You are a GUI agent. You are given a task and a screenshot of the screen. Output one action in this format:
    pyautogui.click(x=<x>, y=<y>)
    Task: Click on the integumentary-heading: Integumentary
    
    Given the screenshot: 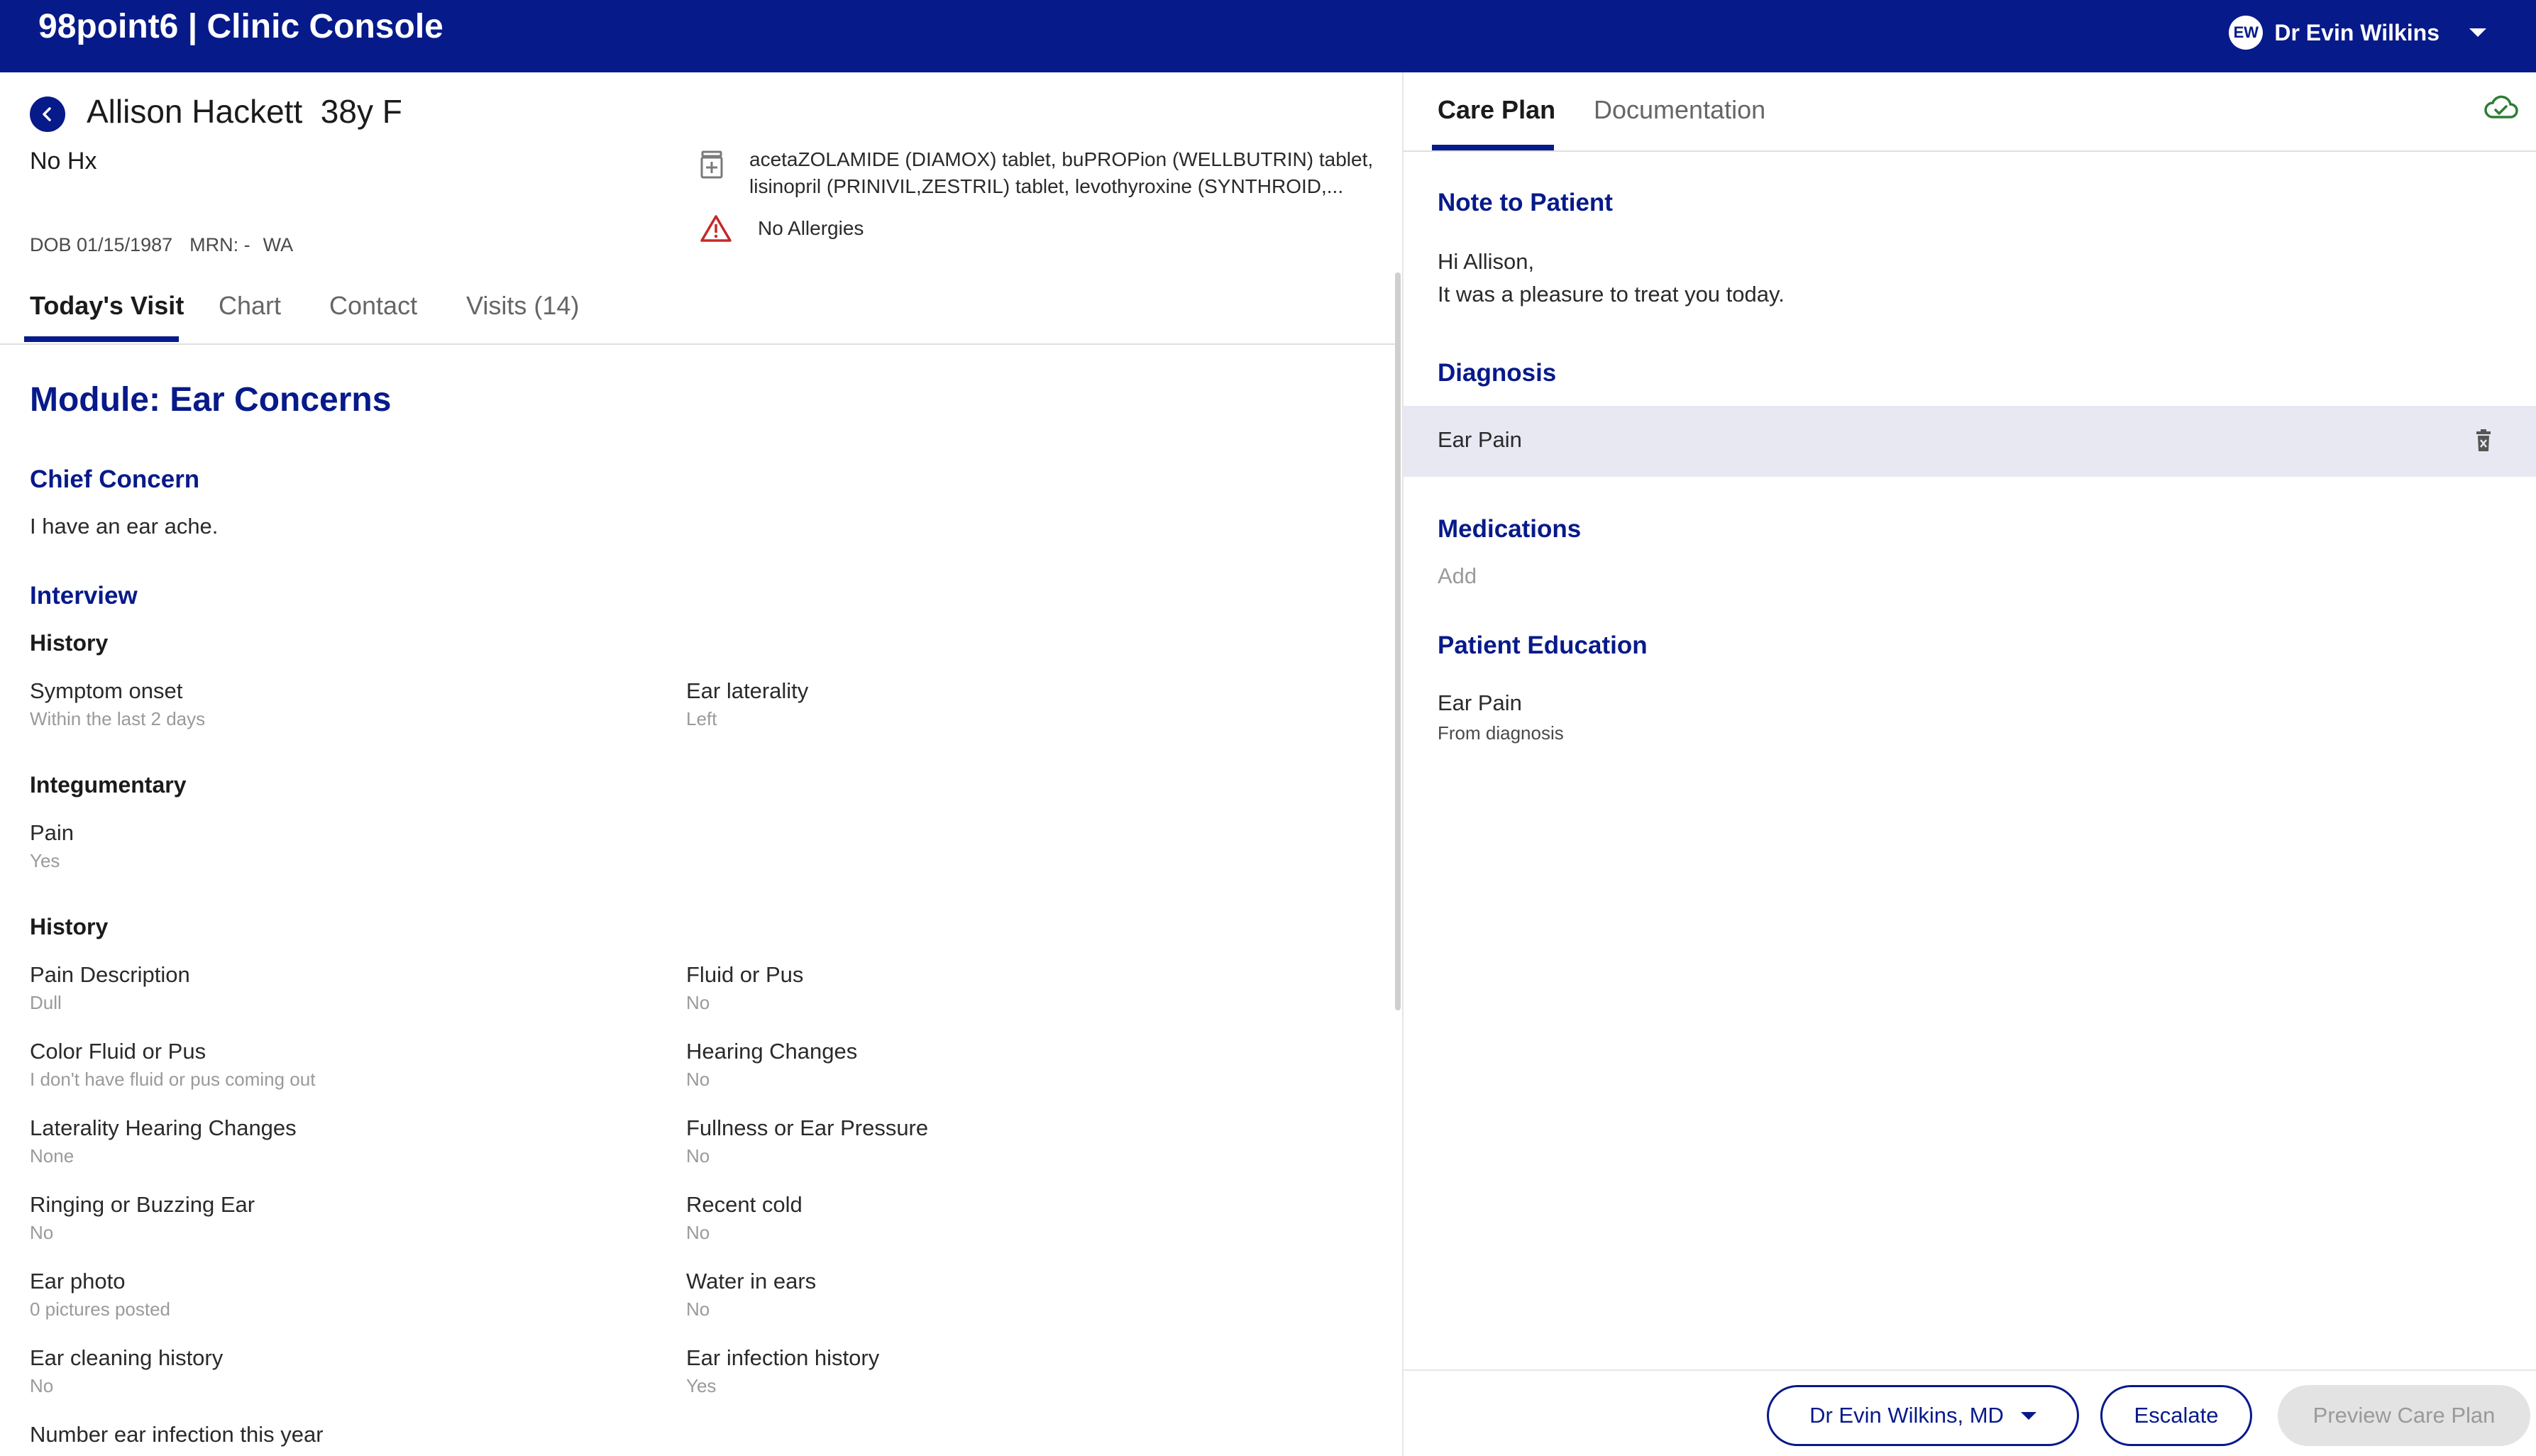 What is the action you would take?
    pyautogui.click(x=108, y=785)
    